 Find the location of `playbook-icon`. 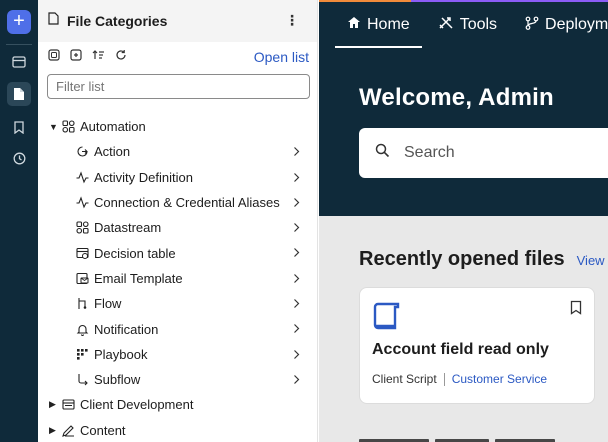

playbook-icon is located at coordinates (82, 354).